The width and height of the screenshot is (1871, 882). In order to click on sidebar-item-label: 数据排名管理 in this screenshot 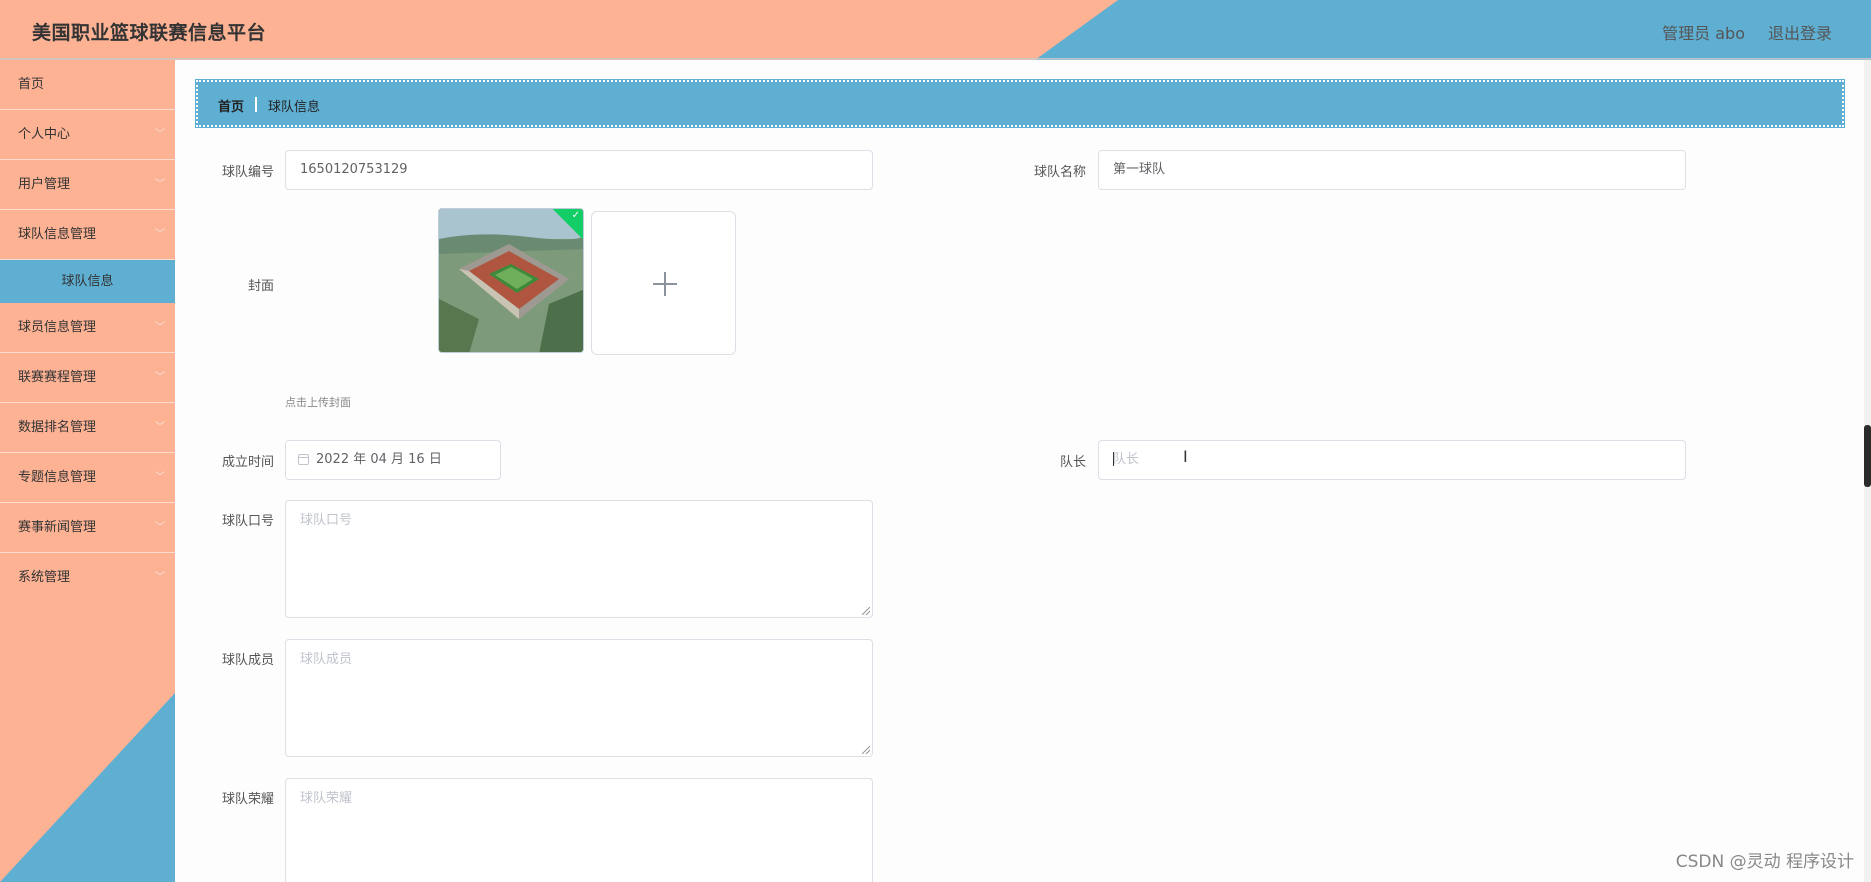, I will do `click(57, 427)`.